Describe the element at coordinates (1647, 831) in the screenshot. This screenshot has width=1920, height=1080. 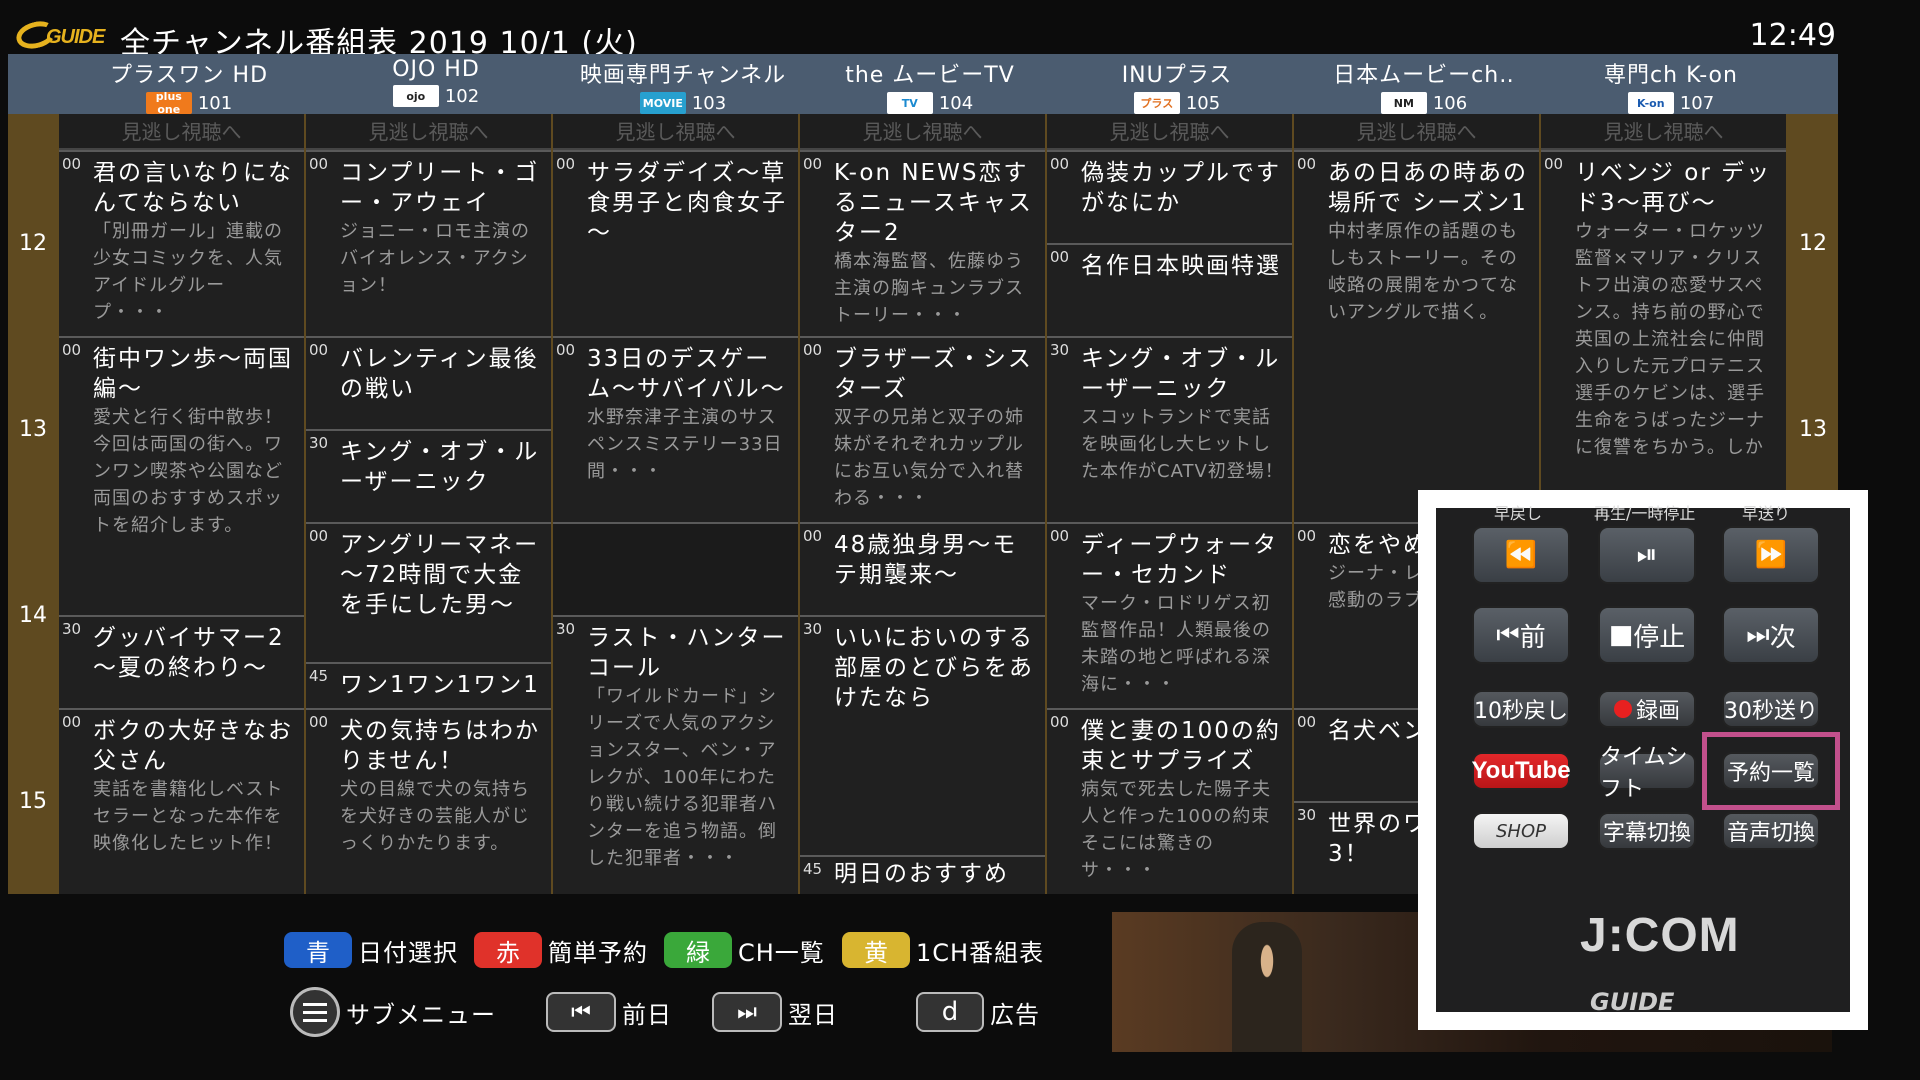
I see `subtitle-switch-button: 字幕切換` at that location.